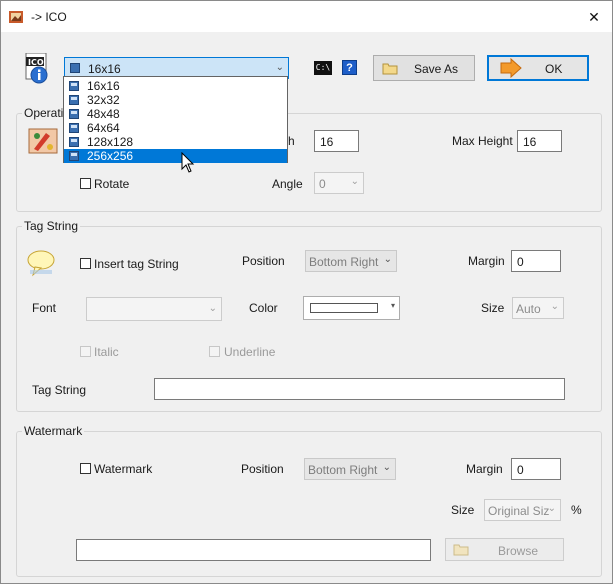 This screenshot has height=584, width=613. What do you see at coordinates (85, 468) in the screenshot?
I see `watermark-checkbox` at bounding box center [85, 468].